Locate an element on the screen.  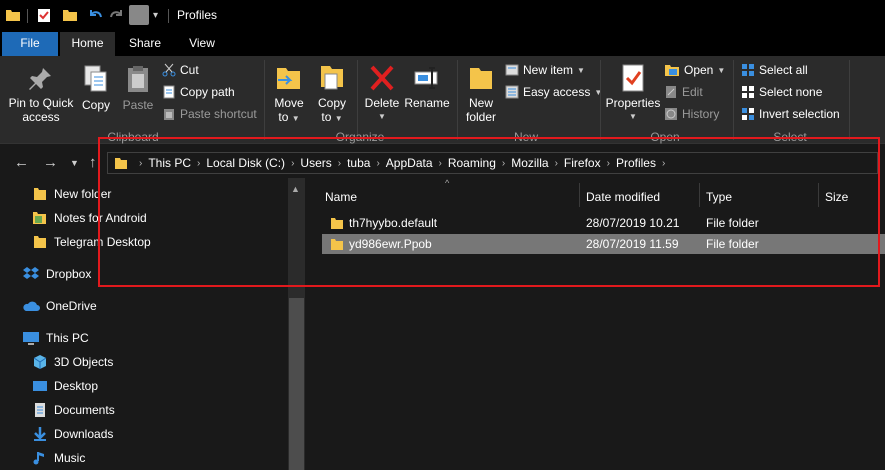
select-none-button: Select none is located at coordinates (781, 92).